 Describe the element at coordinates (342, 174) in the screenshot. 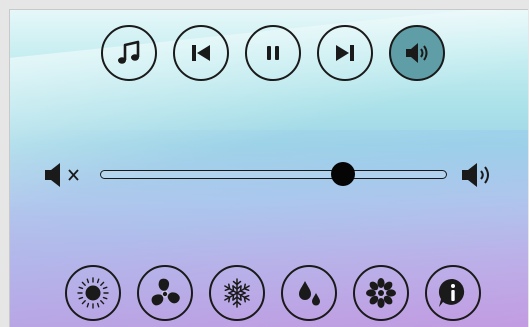

I see `volume-slider-thumb` at that location.